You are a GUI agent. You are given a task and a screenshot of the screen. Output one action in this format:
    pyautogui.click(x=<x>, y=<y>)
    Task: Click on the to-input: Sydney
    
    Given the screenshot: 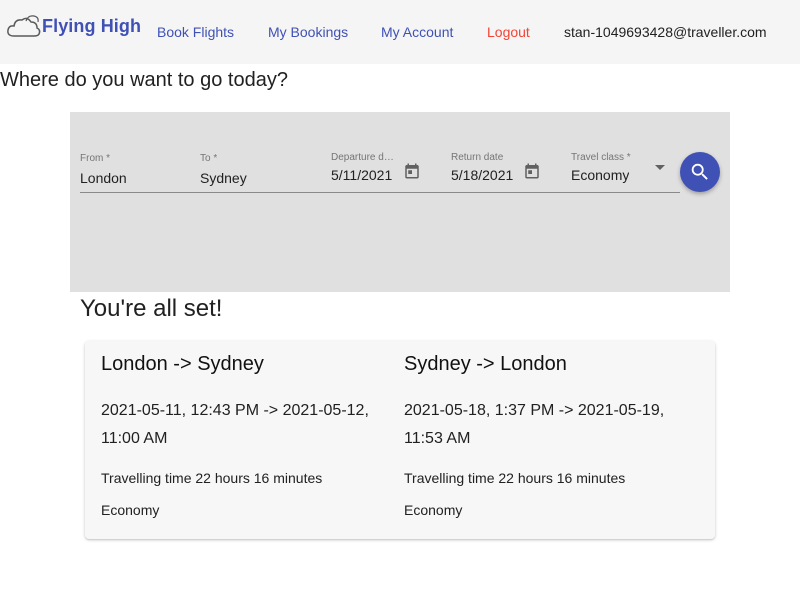 What is the action you would take?
    pyautogui.click(x=223, y=178)
    